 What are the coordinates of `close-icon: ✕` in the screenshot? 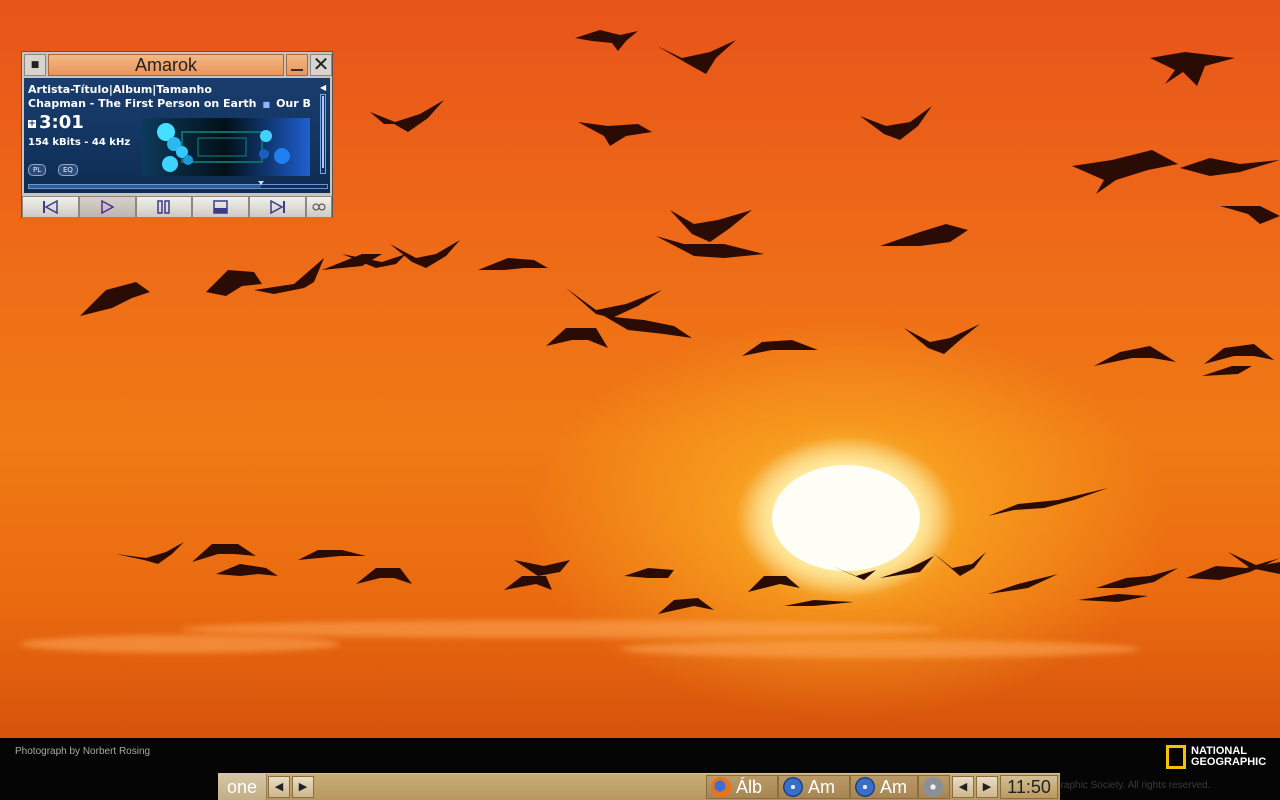 It's located at (321, 65).